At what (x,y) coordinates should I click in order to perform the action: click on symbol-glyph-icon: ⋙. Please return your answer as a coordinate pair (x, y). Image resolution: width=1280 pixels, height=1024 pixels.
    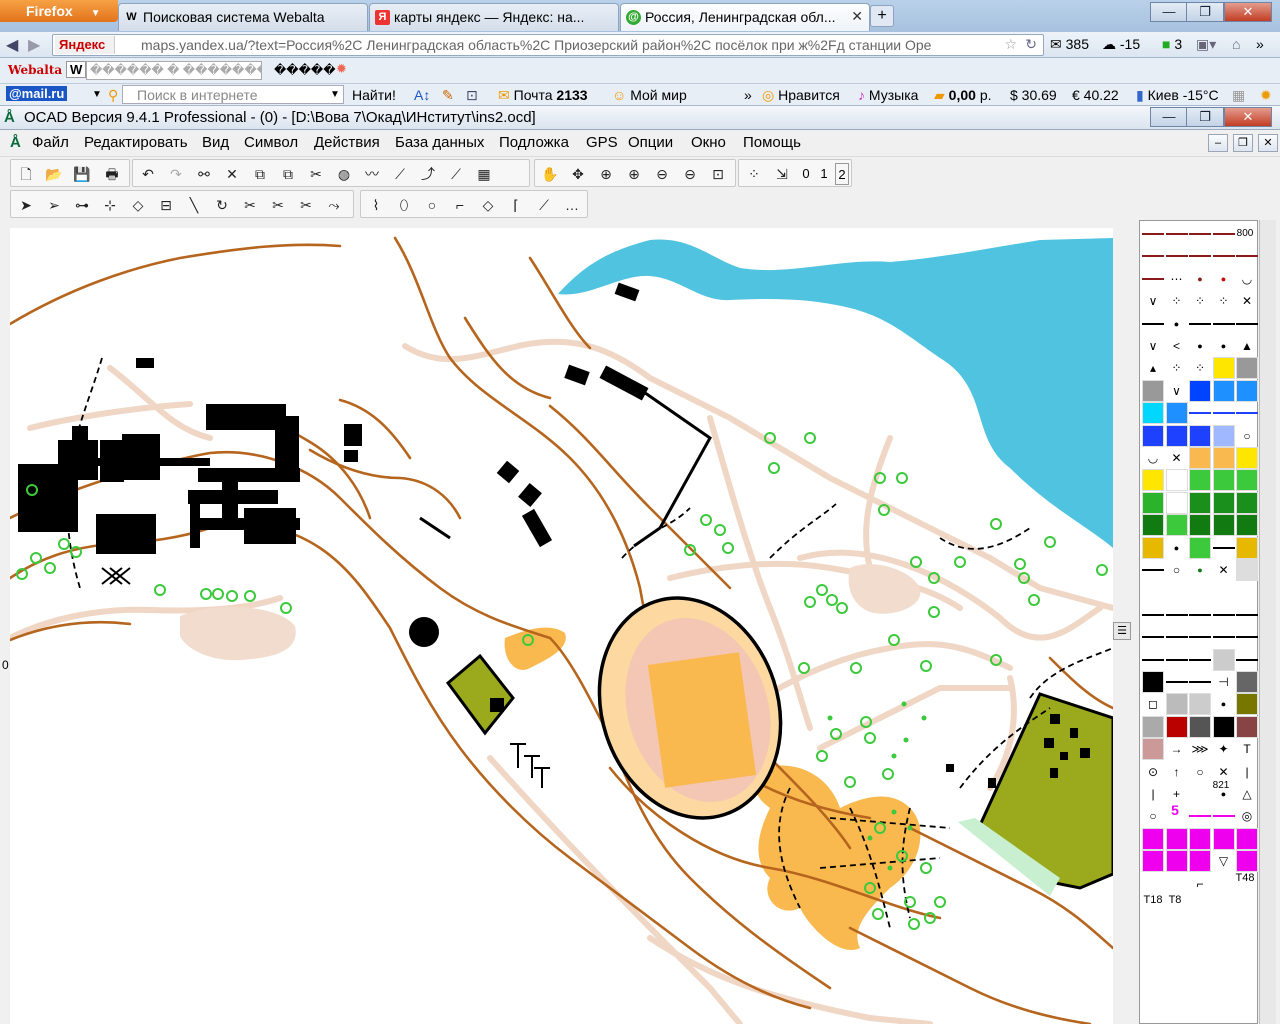
    Looking at the image, I should click on (1200, 749).